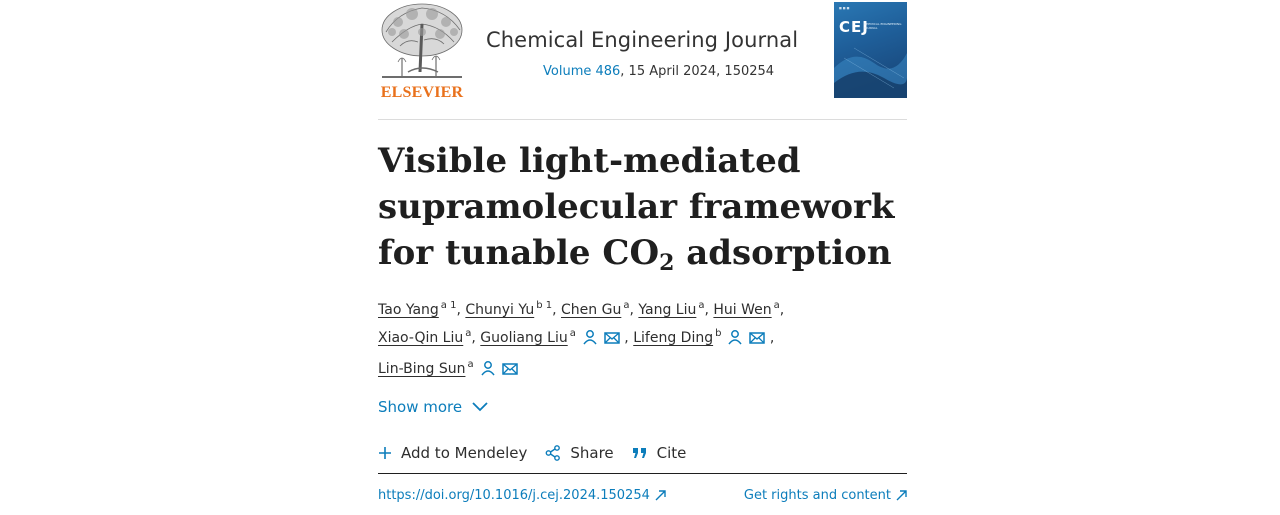 This screenshot has height=515, width=1280. What do you see at coordinates (639, 452) in the screenshot?
I see `quote-icon` at bounding box center [639, 452].